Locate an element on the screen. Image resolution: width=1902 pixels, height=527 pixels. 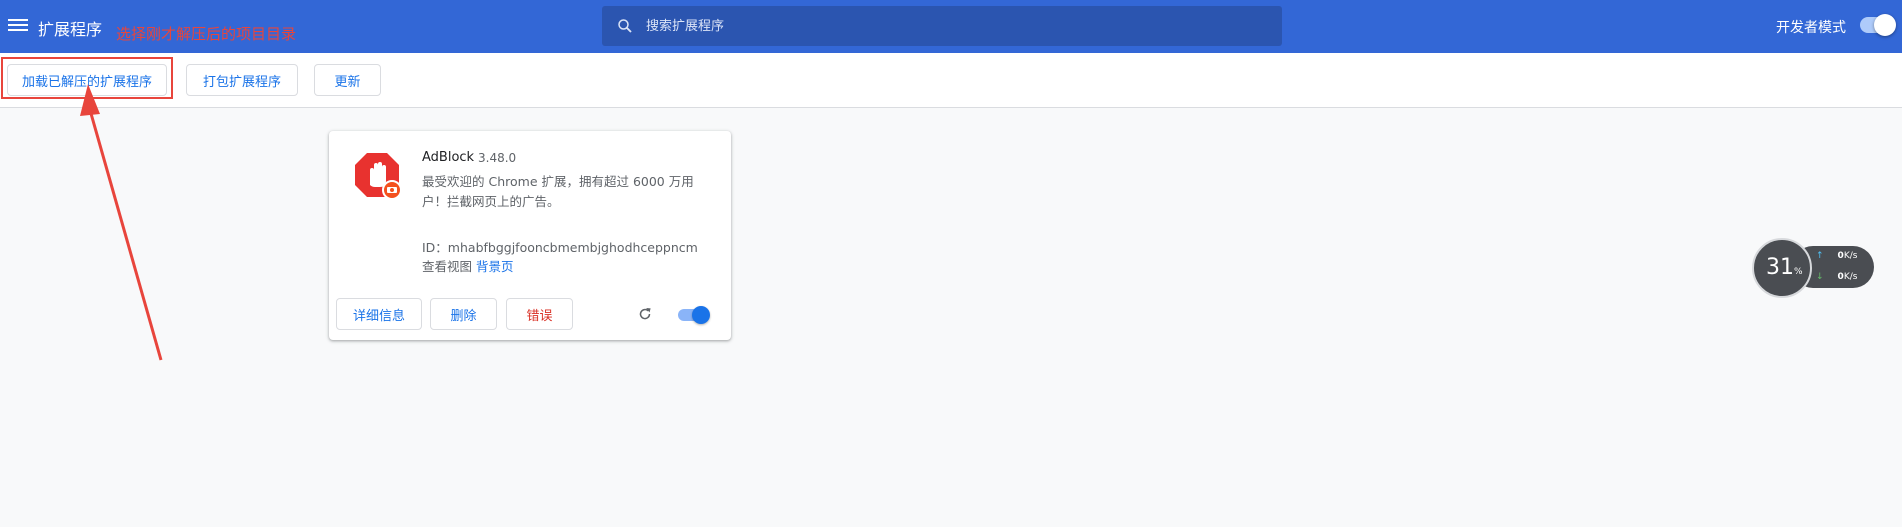
extension-description: 最受欢迎的 Chrome 扩展，拥有超过 6000 万用户！拦截网页上的广告。 is located at coordinates (558, 191).